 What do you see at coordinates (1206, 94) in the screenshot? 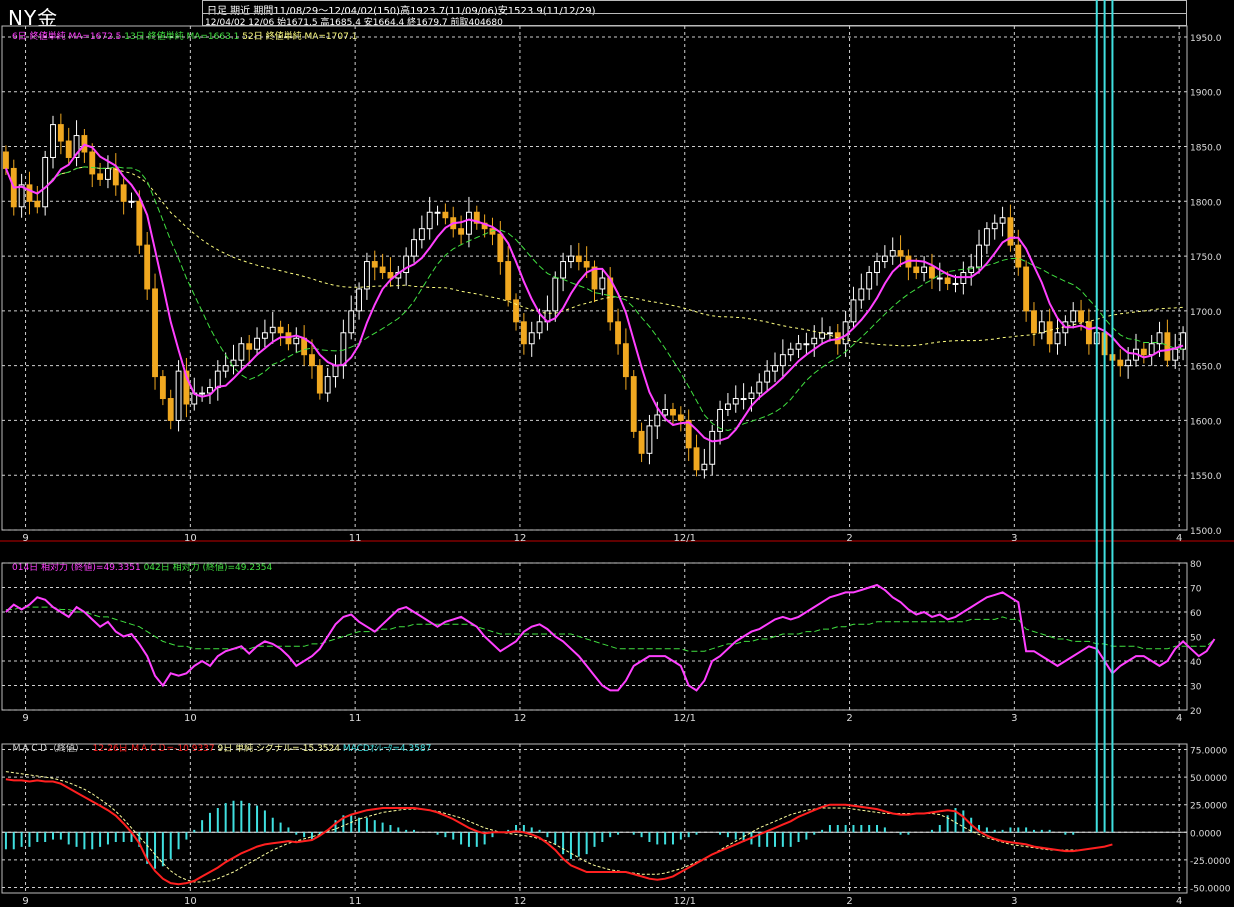
I see `y-tick-label-price: 1900.0` at bounding box center [1206, 94].